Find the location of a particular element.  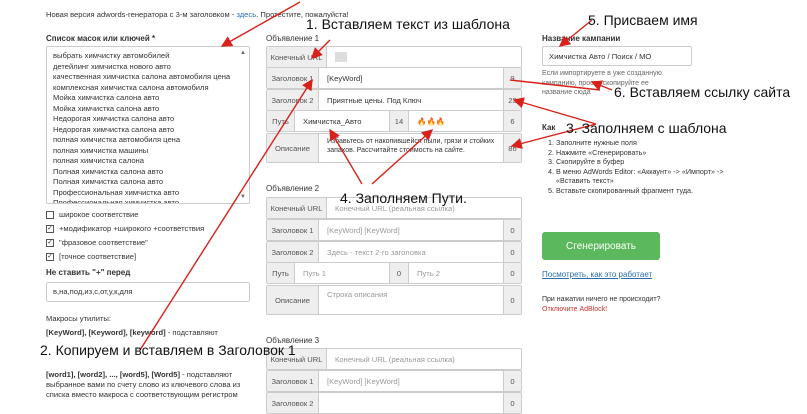

arrow-6-line is located at coordinates (555, 85).